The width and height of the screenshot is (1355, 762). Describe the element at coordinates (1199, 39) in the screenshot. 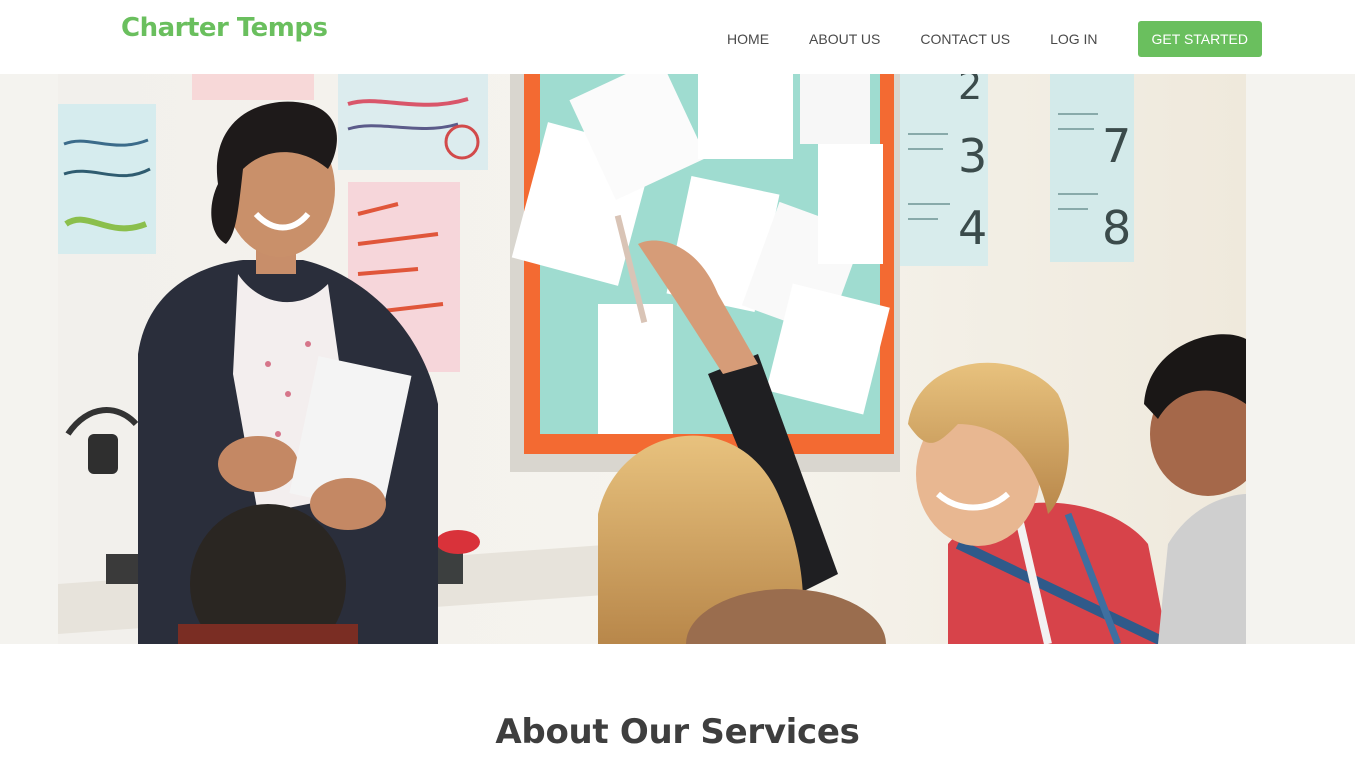

I see `get-started-button: GET STARTED` at that location.